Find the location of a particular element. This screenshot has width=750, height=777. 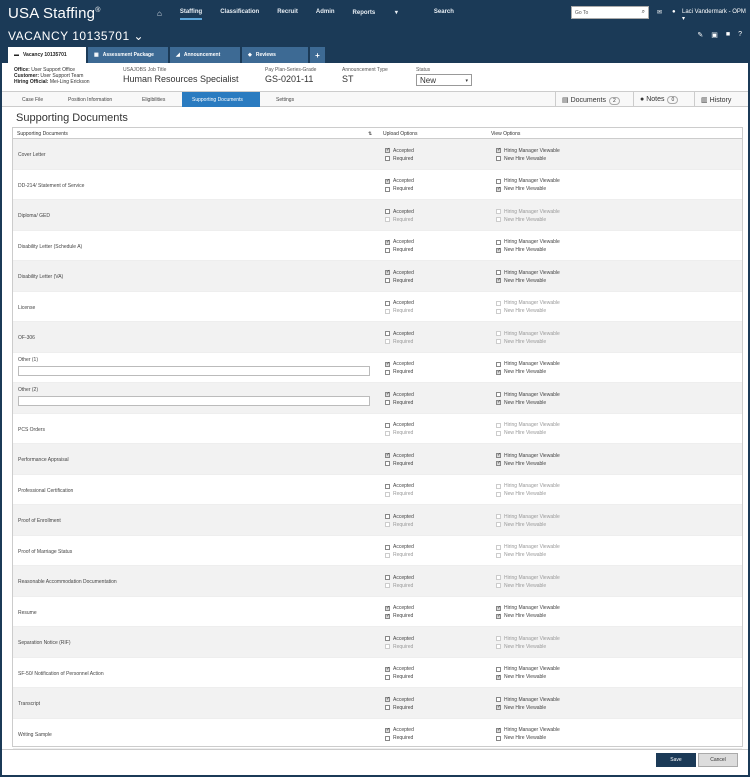

step-case-file: Case File is located at coordinates (32, 99).